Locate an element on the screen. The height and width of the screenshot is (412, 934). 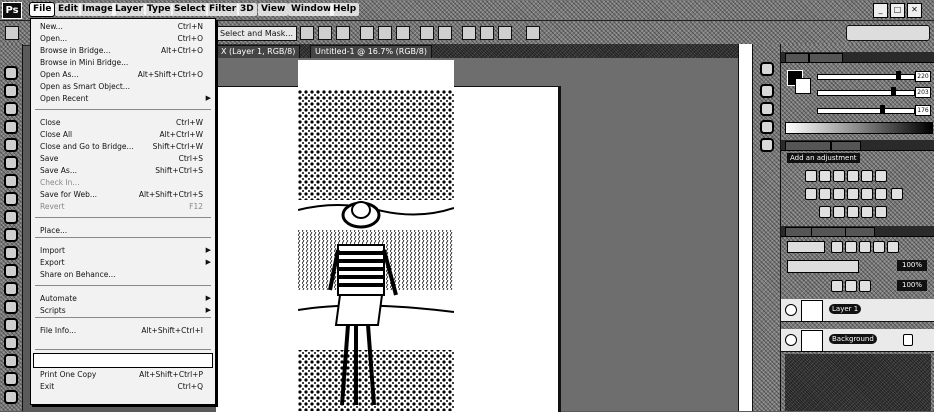
file-menu-item-save: Save Ctrl+S is located at coordinates (123, 158).